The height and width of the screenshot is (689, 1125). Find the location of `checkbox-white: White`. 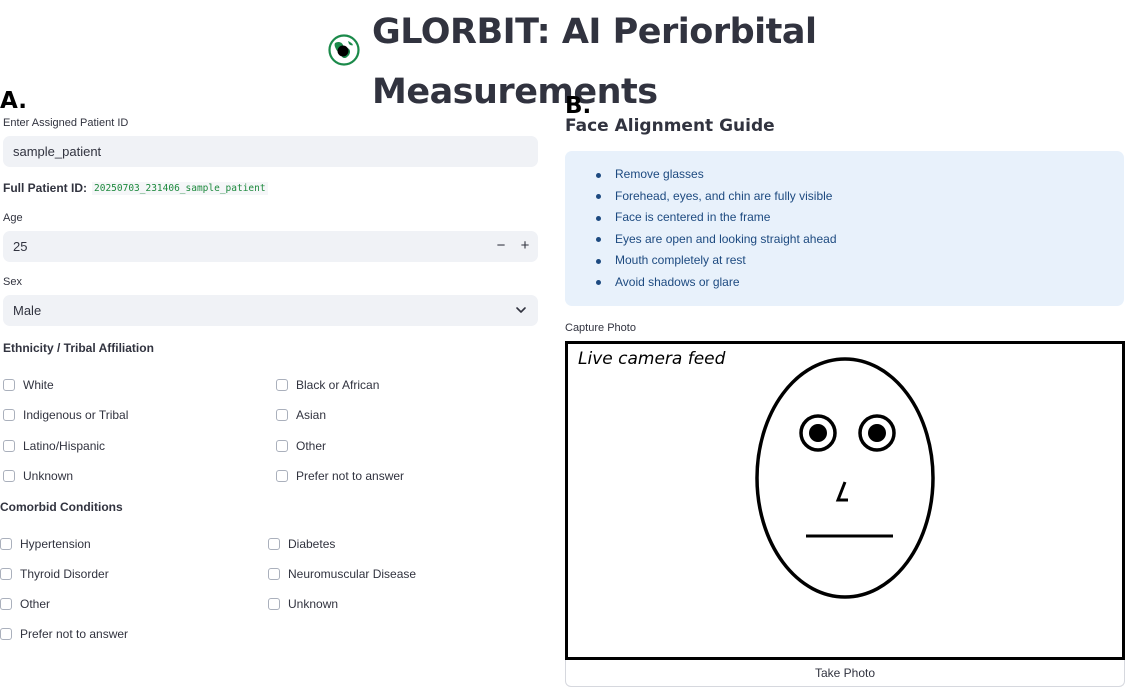

checkbox-white: White is located at coordinates (28, 385).